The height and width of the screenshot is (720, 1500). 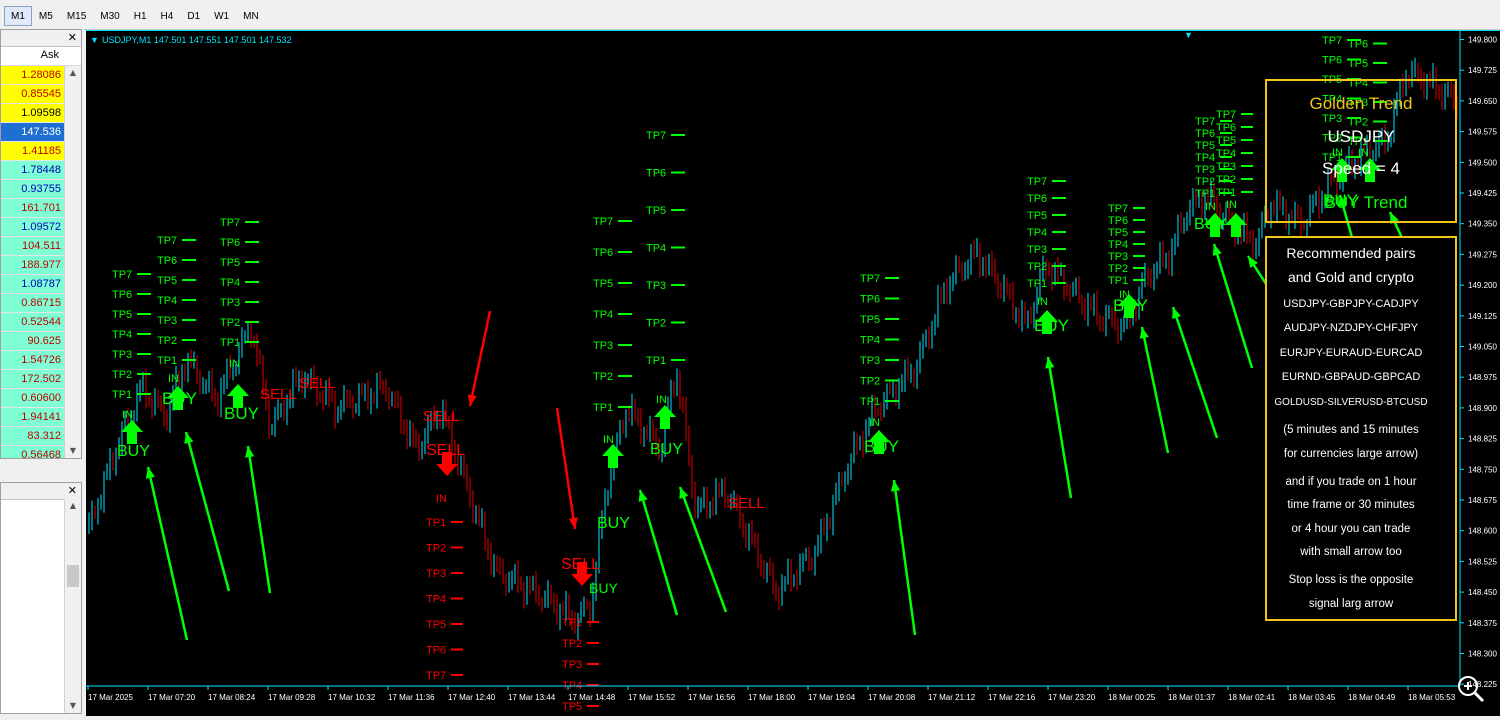 What do you see at coordinates (33, 360) in the screenshot?
I see `quote-row: 1.54726` at bounding box center [33, 360].